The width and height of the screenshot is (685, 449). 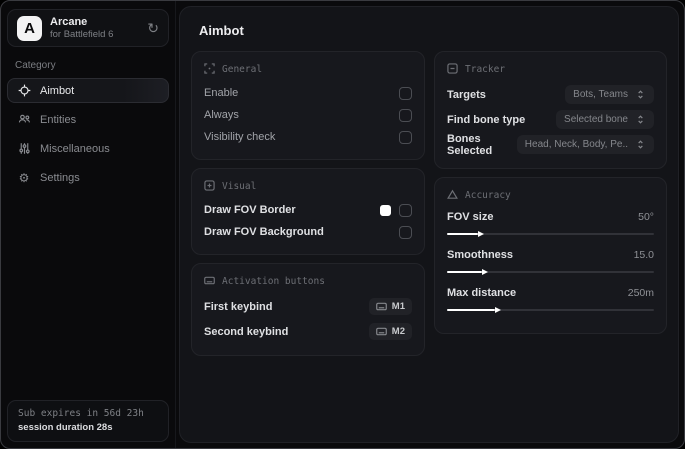 What do you see at coordinates (640, 293) in the screenshot?
I see `slider-value: 250m` at bounding box center [640, 293].